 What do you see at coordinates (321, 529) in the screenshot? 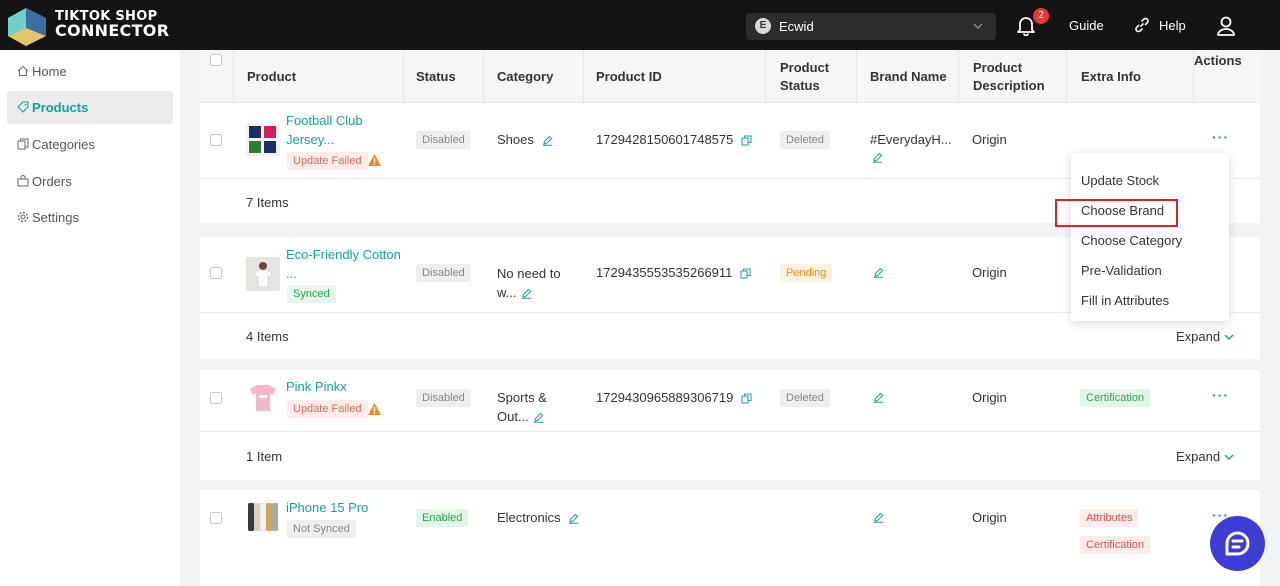
I see `sync-status-badge: Not Synced` at bounding box center [321, 529].